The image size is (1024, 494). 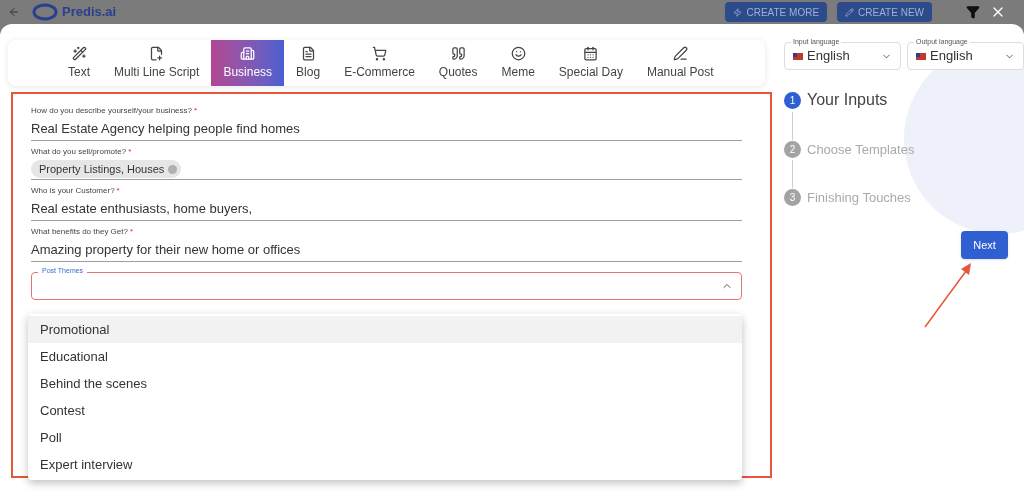 I want to click on field-label: How do you describe yourself/your business?, so click(x=111, y=111).